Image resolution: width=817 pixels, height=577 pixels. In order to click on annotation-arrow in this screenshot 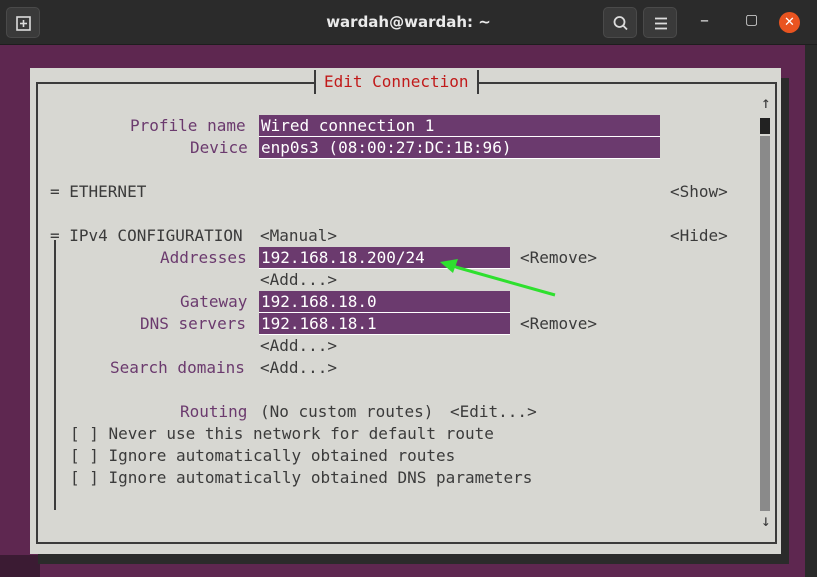, I will do `click(498, 278)`.